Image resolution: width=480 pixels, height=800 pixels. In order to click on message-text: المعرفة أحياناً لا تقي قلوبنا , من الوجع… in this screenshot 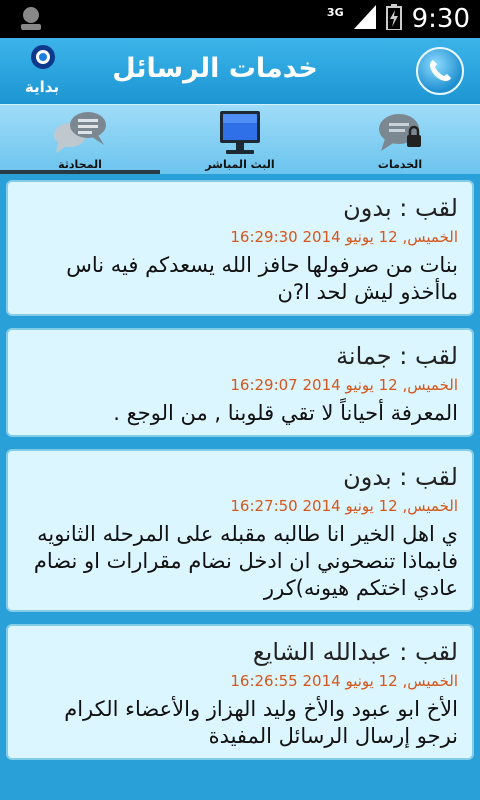, I will do `click(285, 413)`.